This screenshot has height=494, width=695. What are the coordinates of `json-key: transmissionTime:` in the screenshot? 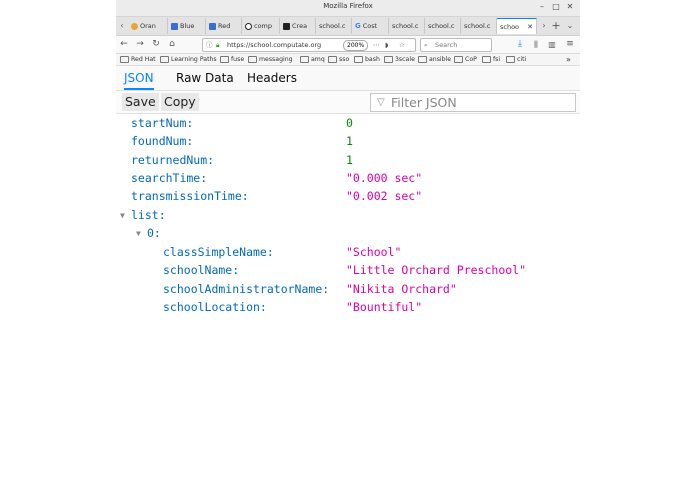 It's located at (190, 196).